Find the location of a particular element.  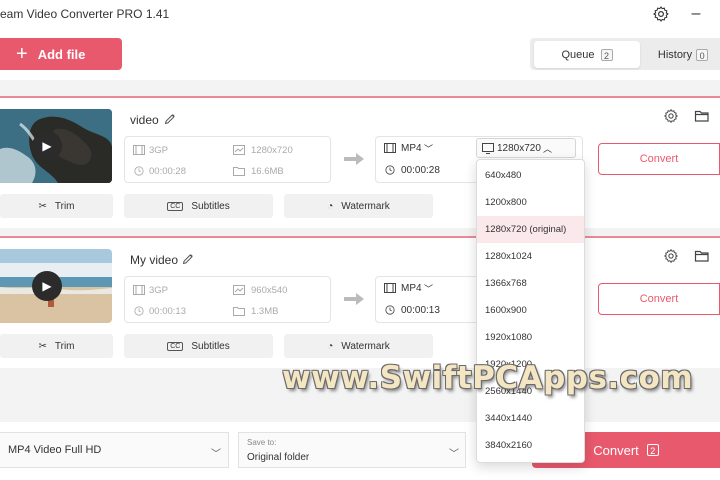

tab-queue: Queue 2 is located at coordinates (587, 54).